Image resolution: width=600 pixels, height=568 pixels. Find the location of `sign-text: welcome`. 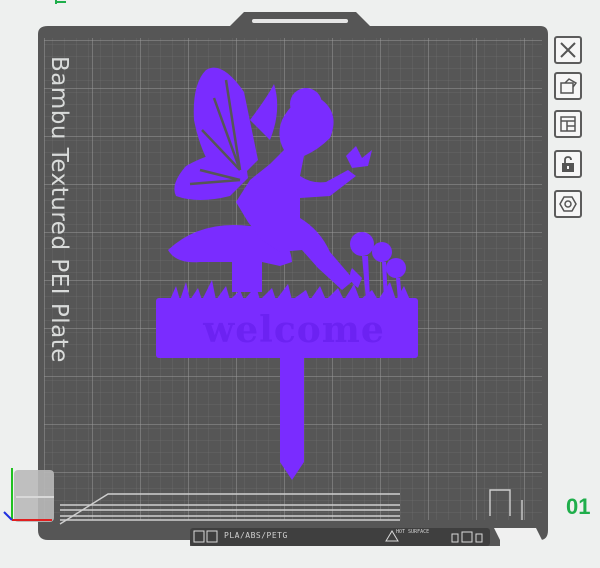

sign-text: welcome is located at coordinates (294, 330).